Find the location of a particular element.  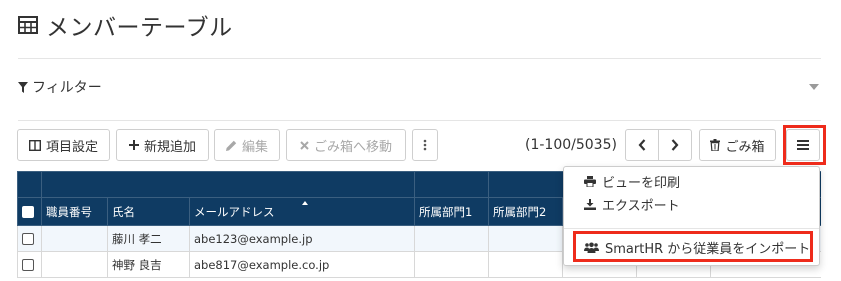

filter-panel-toggle: フィルター is located at coordinates (419, 87).